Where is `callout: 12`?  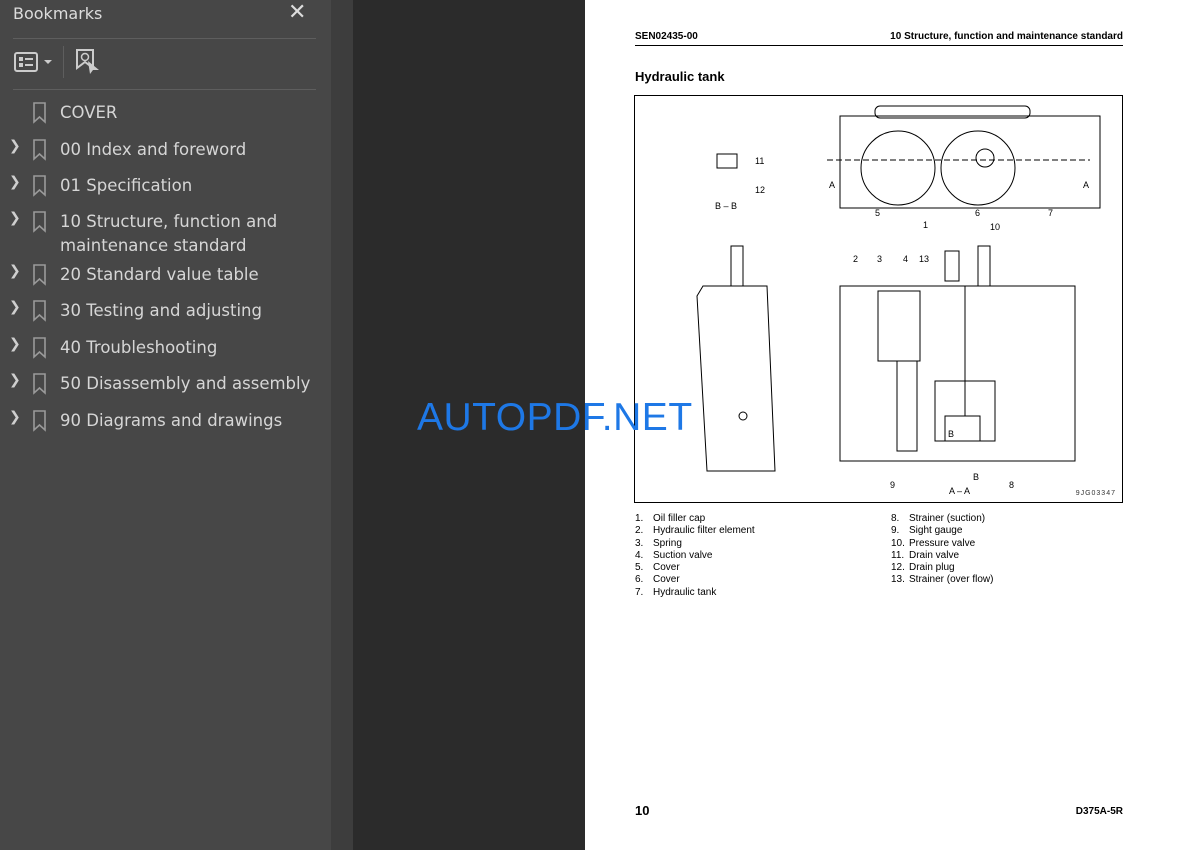
callout: 12 is located at coordinates (760, 190).